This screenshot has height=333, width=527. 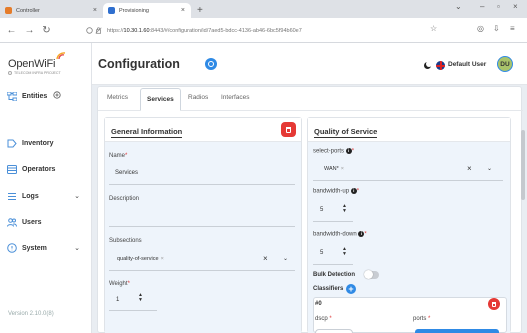 I want to click on trash-icon, so click(x=494, y=304).